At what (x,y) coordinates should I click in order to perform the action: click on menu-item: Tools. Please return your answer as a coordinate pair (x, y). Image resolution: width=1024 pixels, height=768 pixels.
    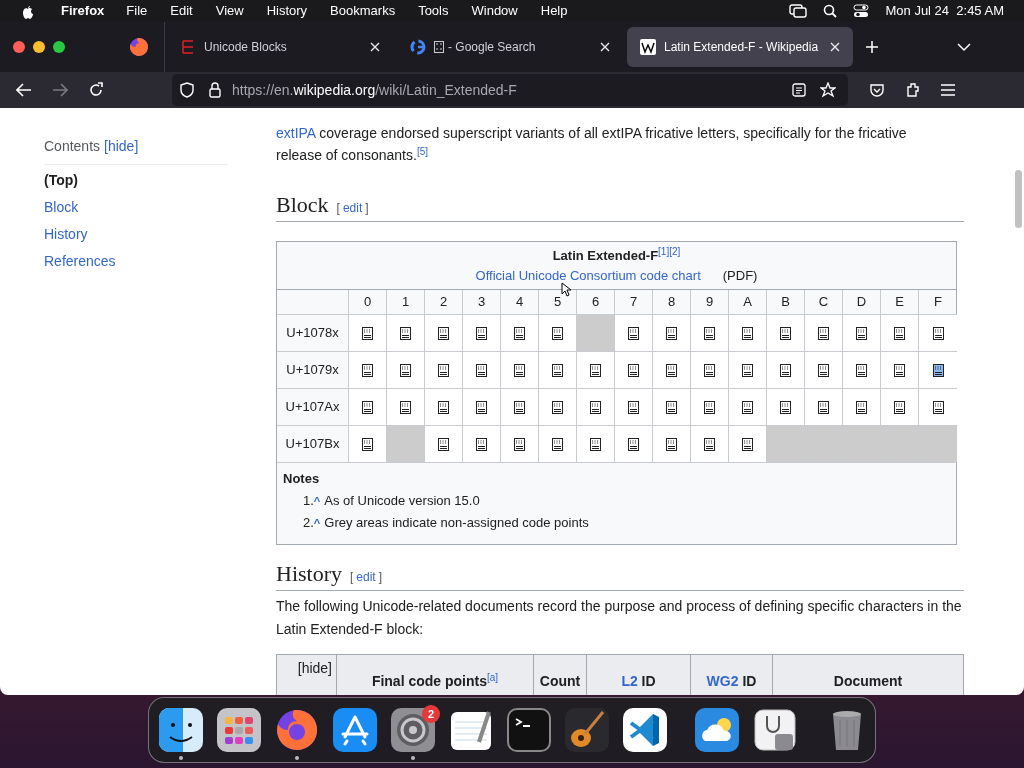
    Looking at the image, I should click on (433, 11).